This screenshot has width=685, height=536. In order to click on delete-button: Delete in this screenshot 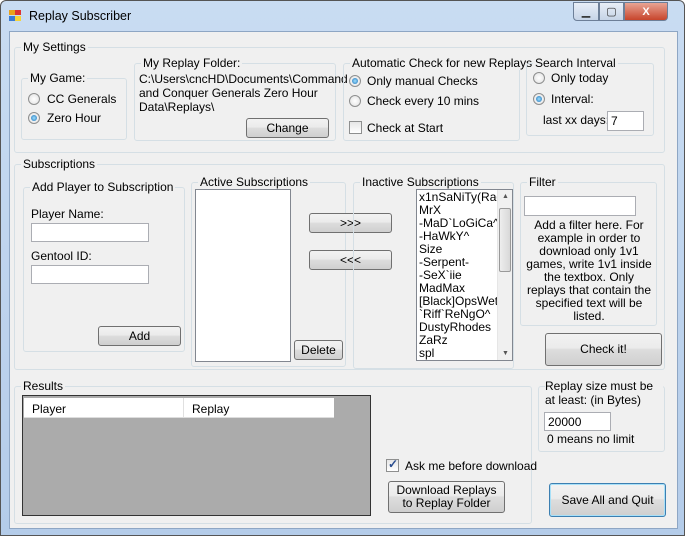, I will do `click(318, 350)`.